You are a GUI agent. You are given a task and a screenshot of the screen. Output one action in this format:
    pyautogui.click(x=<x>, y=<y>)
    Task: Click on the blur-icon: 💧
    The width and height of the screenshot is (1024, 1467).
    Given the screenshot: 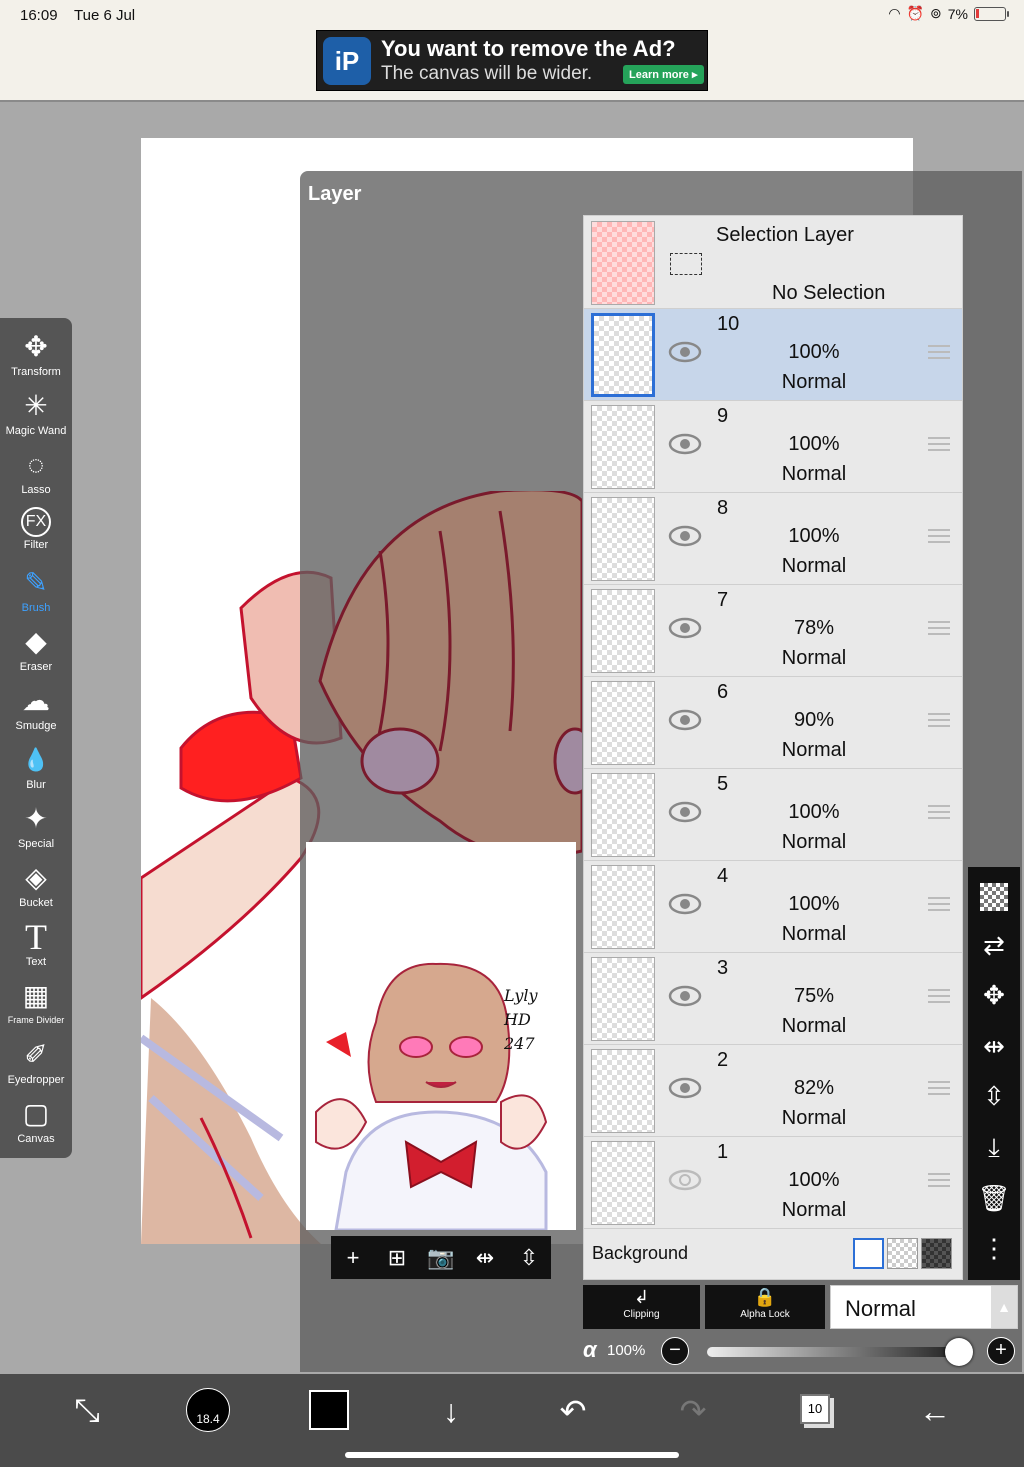 What is the action you would take?
    pyautogui.click(x=36, y=759)
    